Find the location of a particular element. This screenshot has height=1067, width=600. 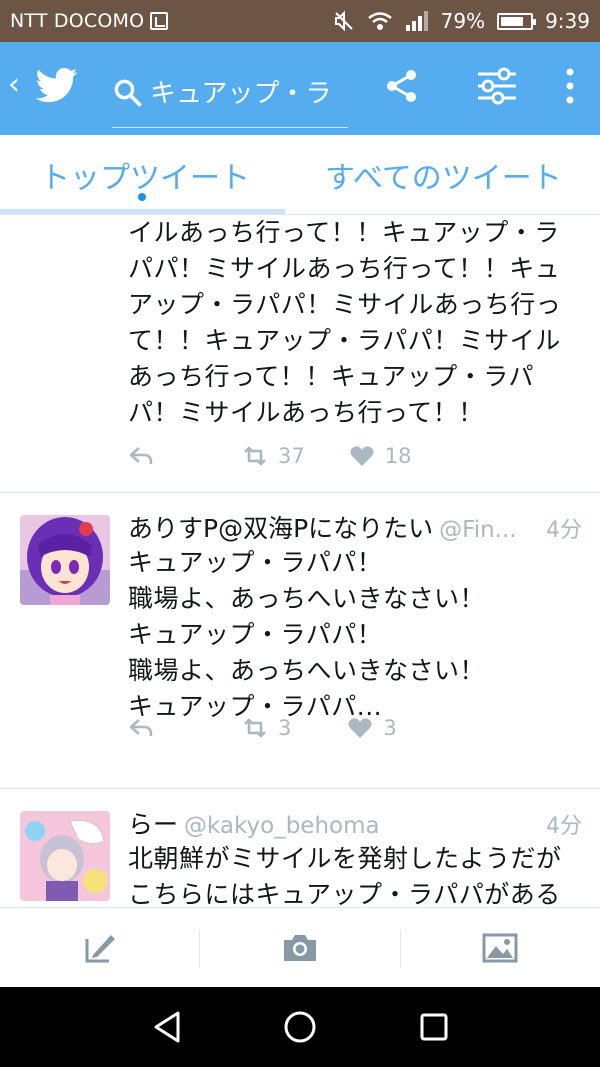

retweet-button: 3 is located at coordinates (266, 728).